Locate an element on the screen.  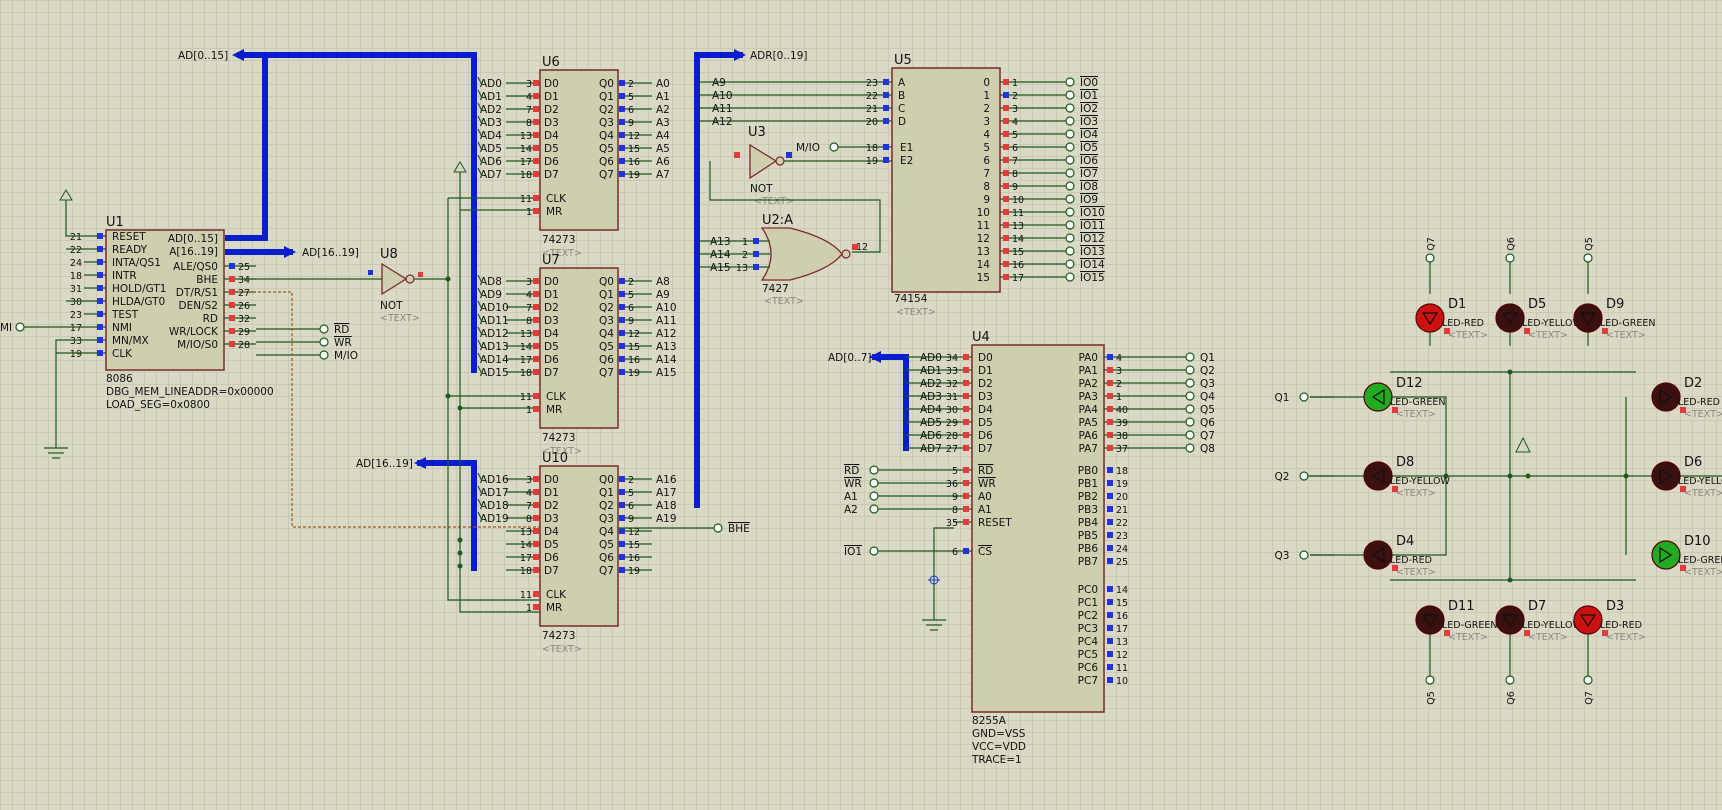
u4-pin-num: 19 is located at coordinates (1122, 484).